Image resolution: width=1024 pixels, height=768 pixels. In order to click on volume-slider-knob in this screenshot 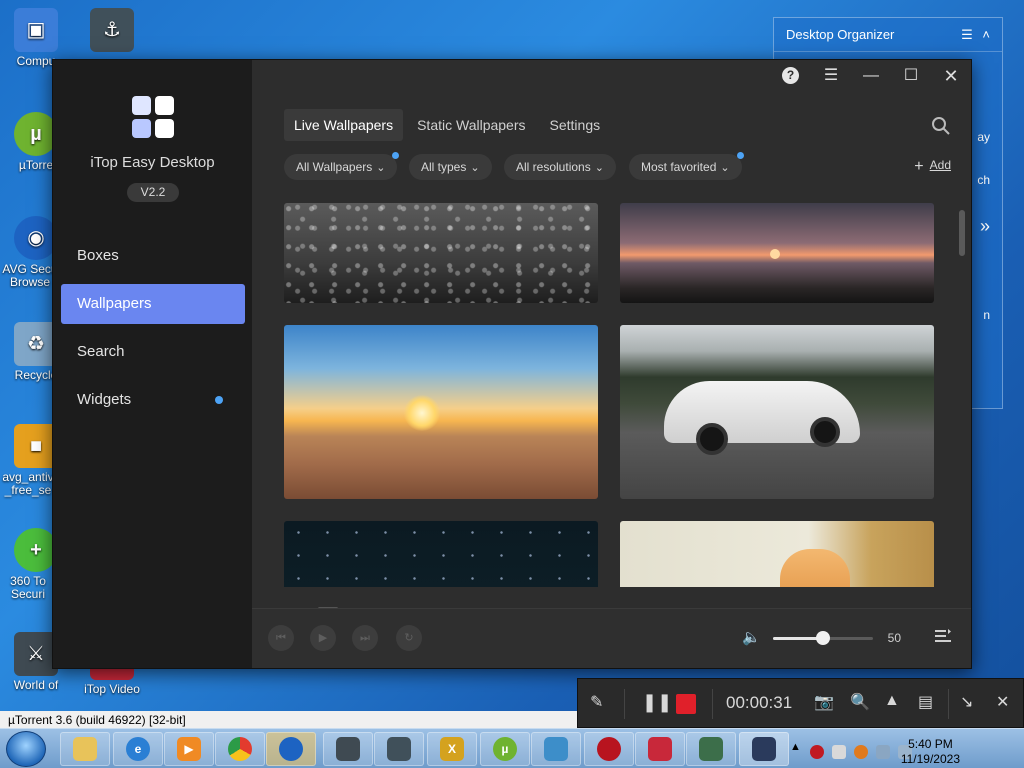, I will do `click(823, 638)`.